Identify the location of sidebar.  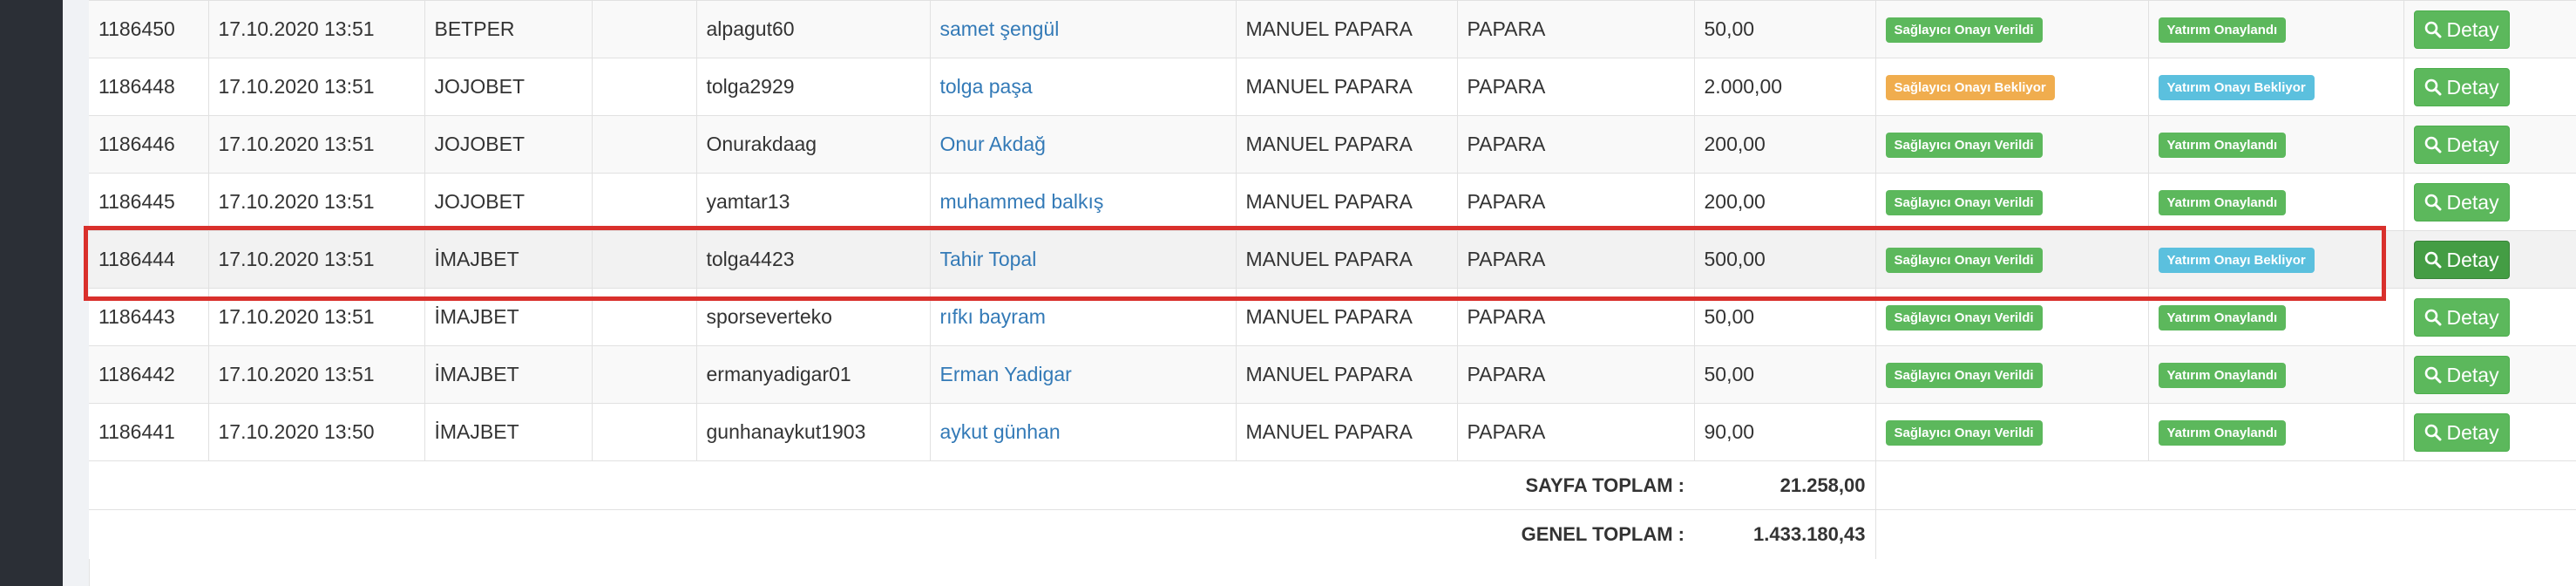
(32, 293).